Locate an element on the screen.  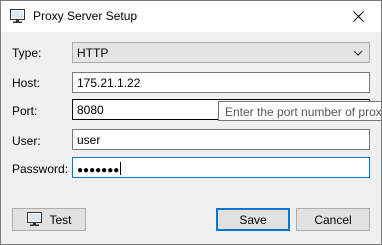
tooltip-text: Enter the port number of prox is located at coordinates (303, 112).